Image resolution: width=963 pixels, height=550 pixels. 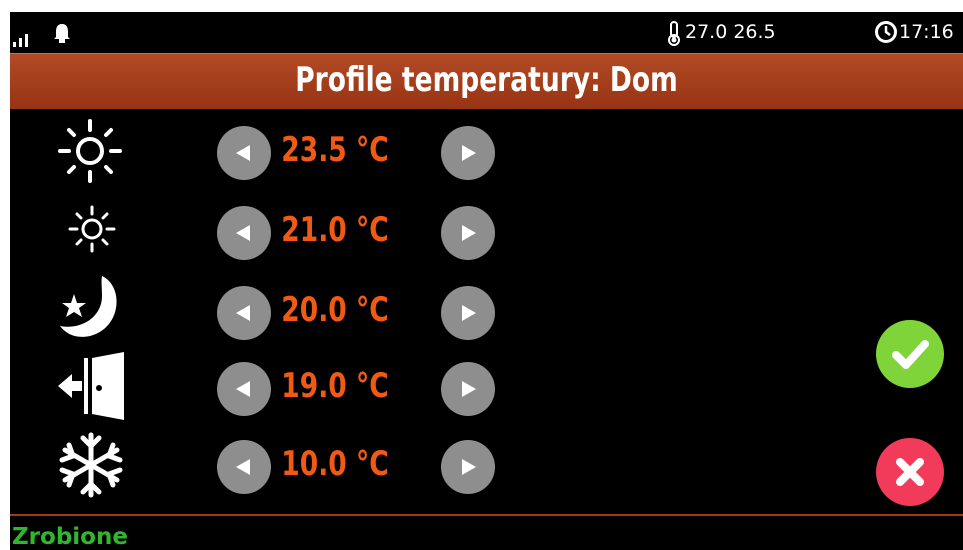 What do you see at coordinates (90, 153) in the screenshot?
I see `sun-large-icon` at bounding box center [90, 153].